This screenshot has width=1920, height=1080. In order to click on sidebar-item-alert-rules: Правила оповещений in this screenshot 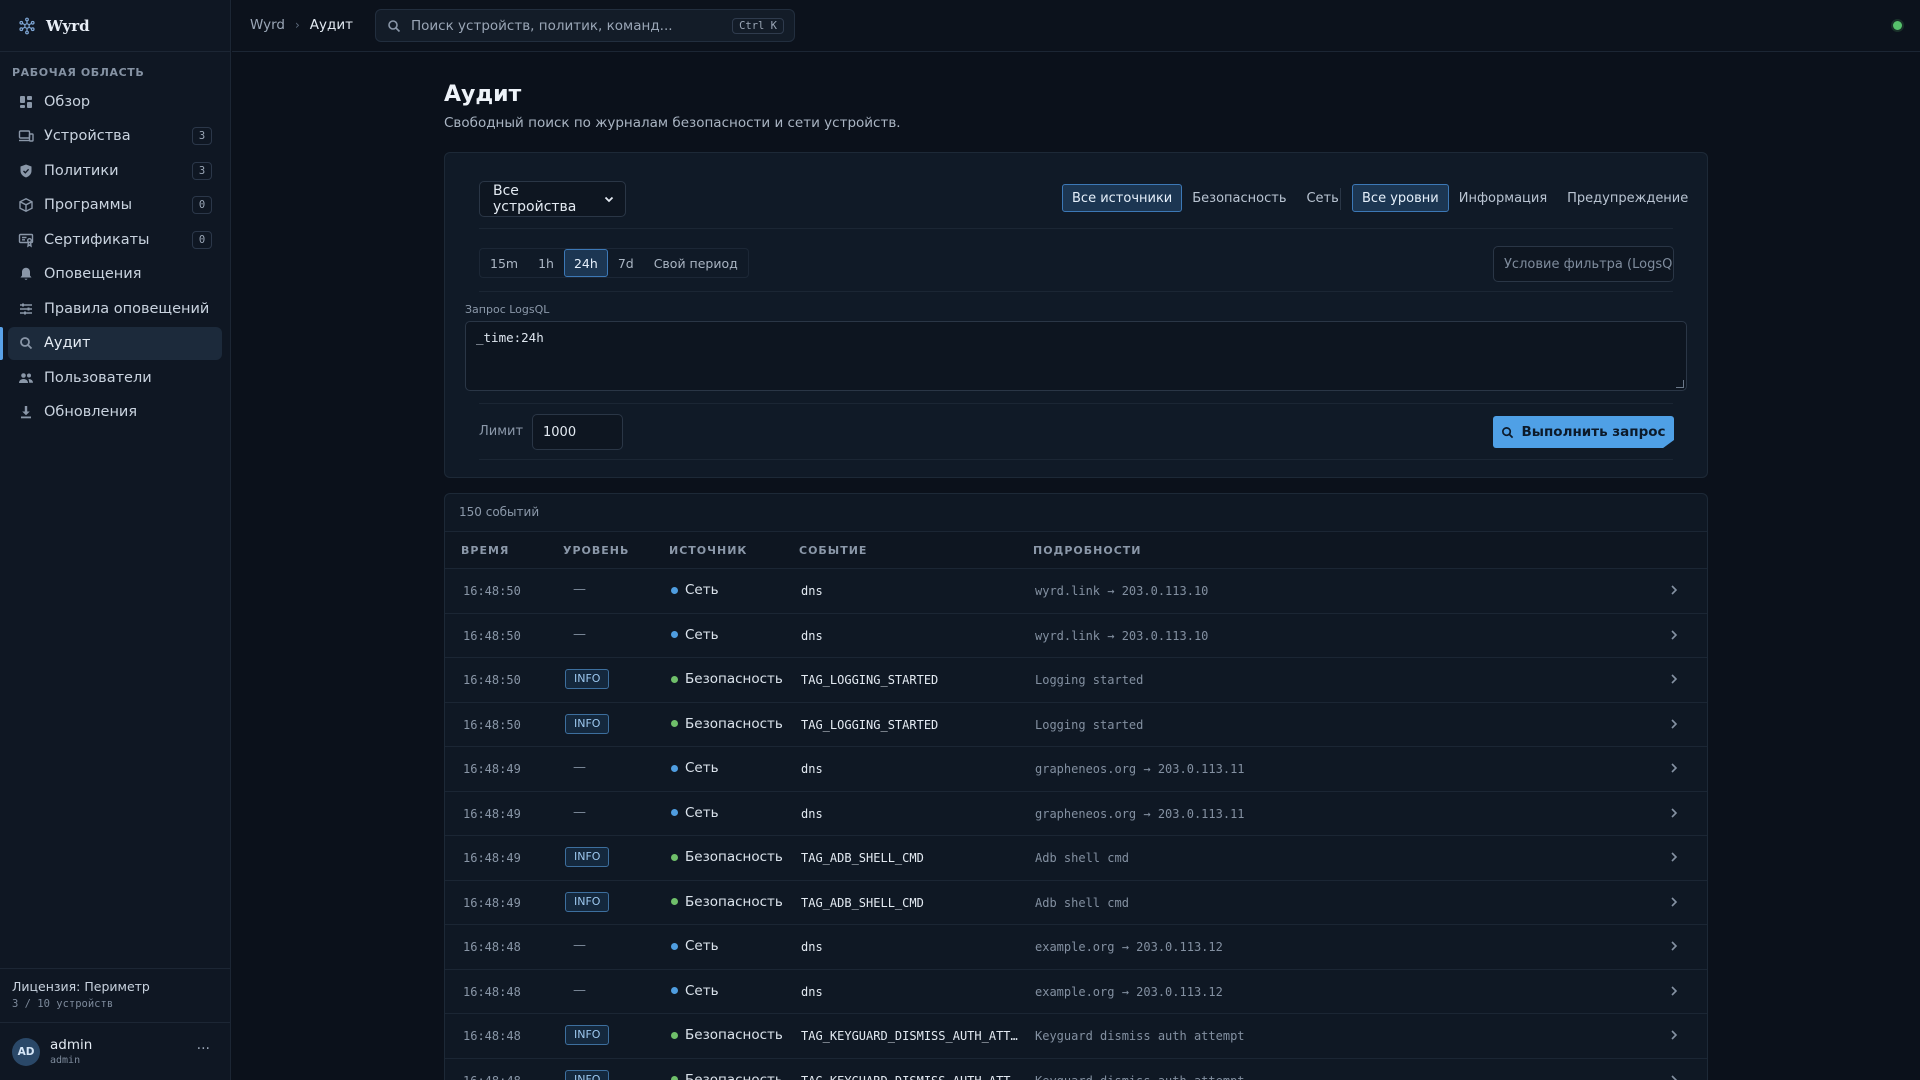, I will do `click(115, 308)`.